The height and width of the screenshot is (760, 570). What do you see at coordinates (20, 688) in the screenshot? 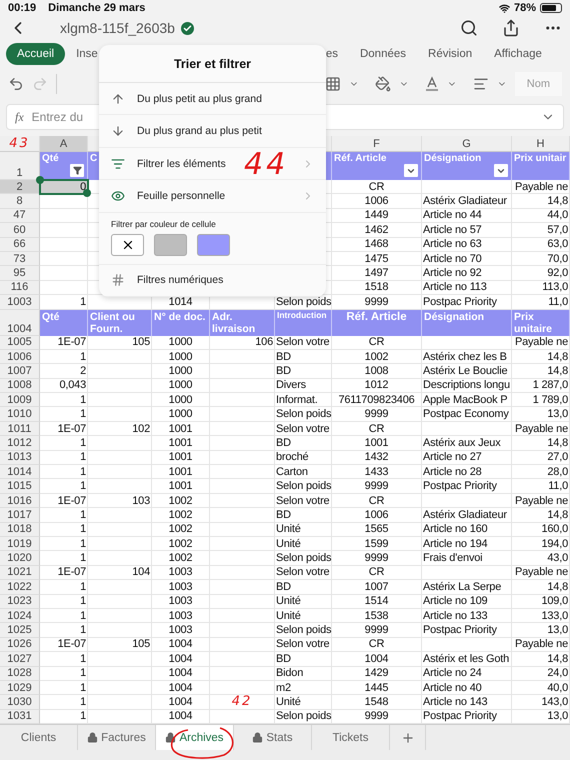
I see `row-number: 1029` at bounding box center [20, 688].